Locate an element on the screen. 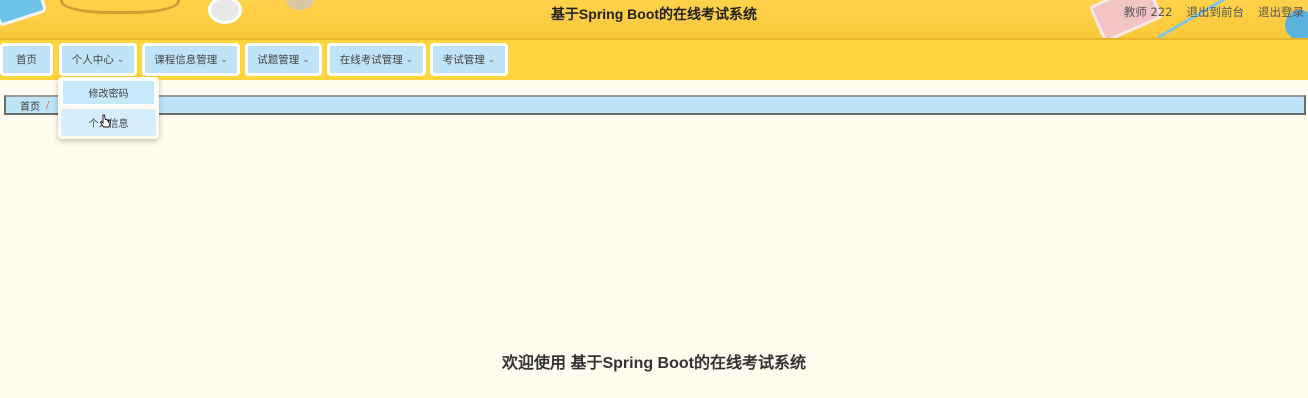 The width and height of the screenshot is (1308, 398). nav-item-exam-mgmt: 考试管理 ⌄ is located at coordinates (469, 59).